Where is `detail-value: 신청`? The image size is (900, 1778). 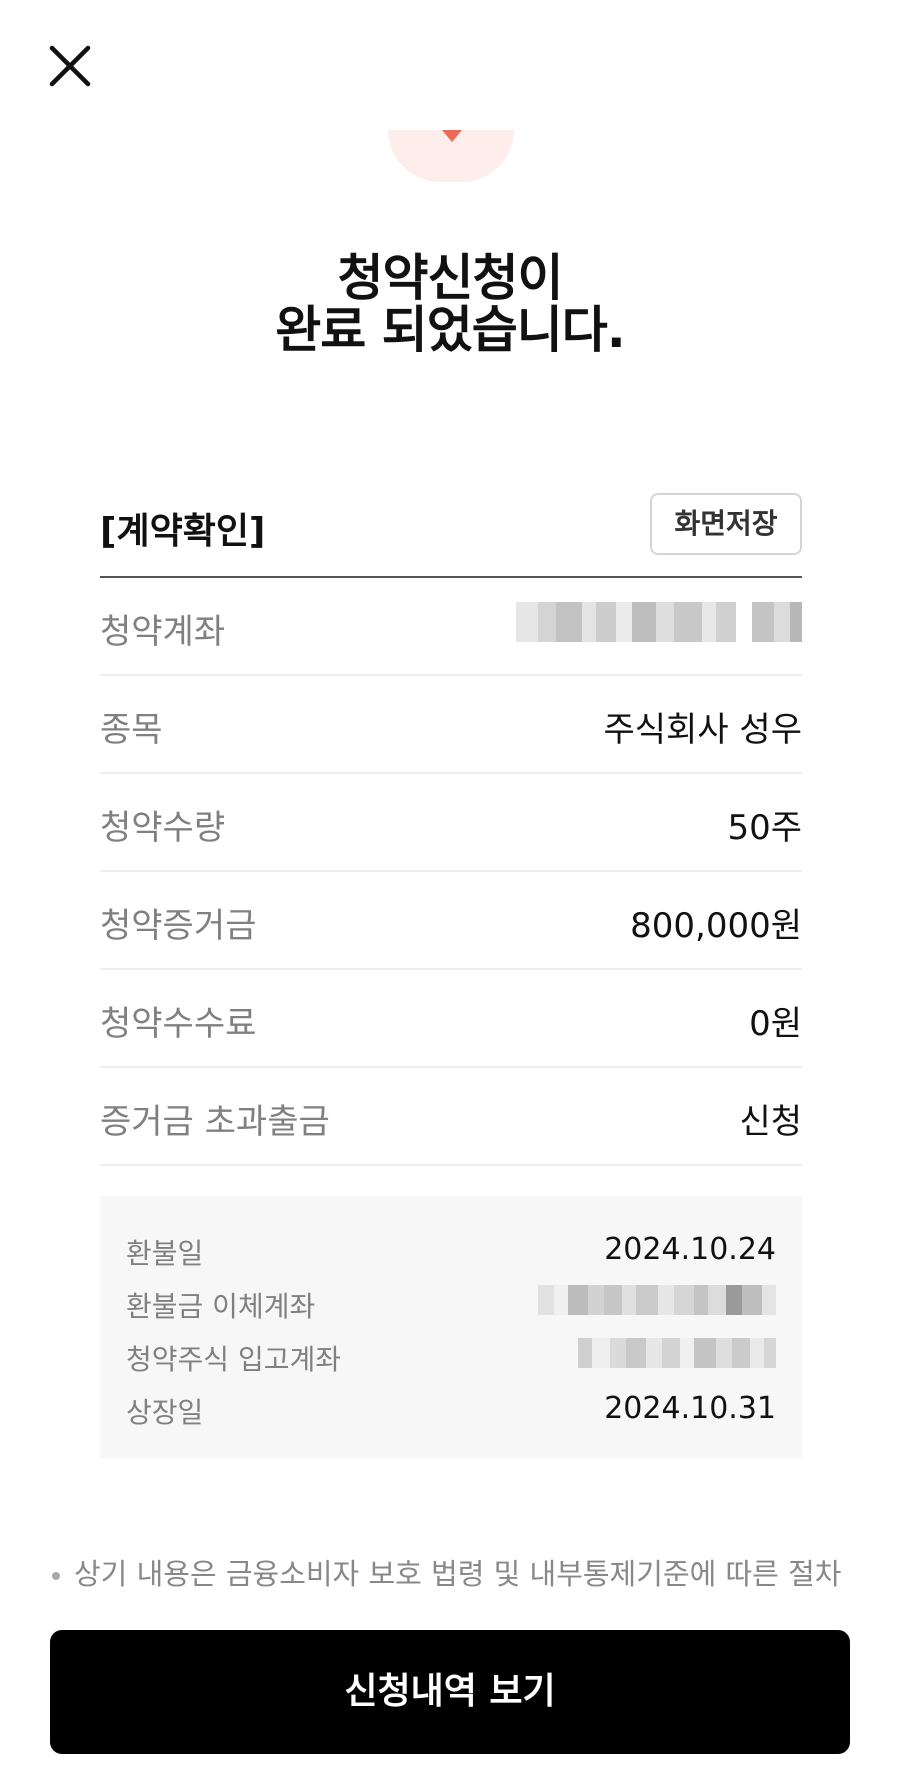
detail-value: 신청 is located at coordinates (770, 1122).